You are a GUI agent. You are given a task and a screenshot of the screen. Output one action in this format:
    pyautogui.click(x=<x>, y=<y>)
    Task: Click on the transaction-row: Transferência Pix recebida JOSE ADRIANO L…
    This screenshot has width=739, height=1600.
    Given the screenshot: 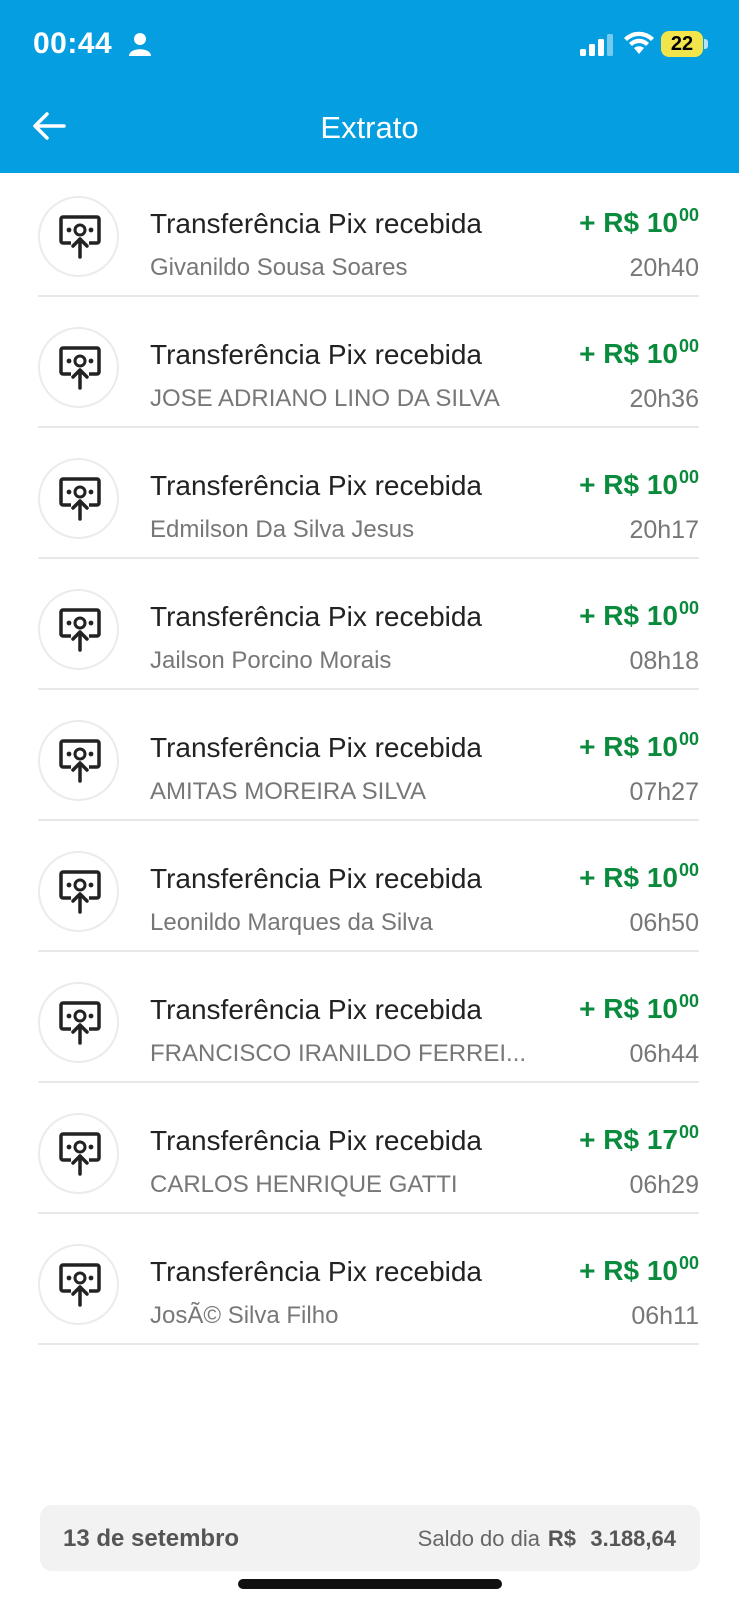 What is the action you would take?
    pyautogui.click(x=369, y=361)
    